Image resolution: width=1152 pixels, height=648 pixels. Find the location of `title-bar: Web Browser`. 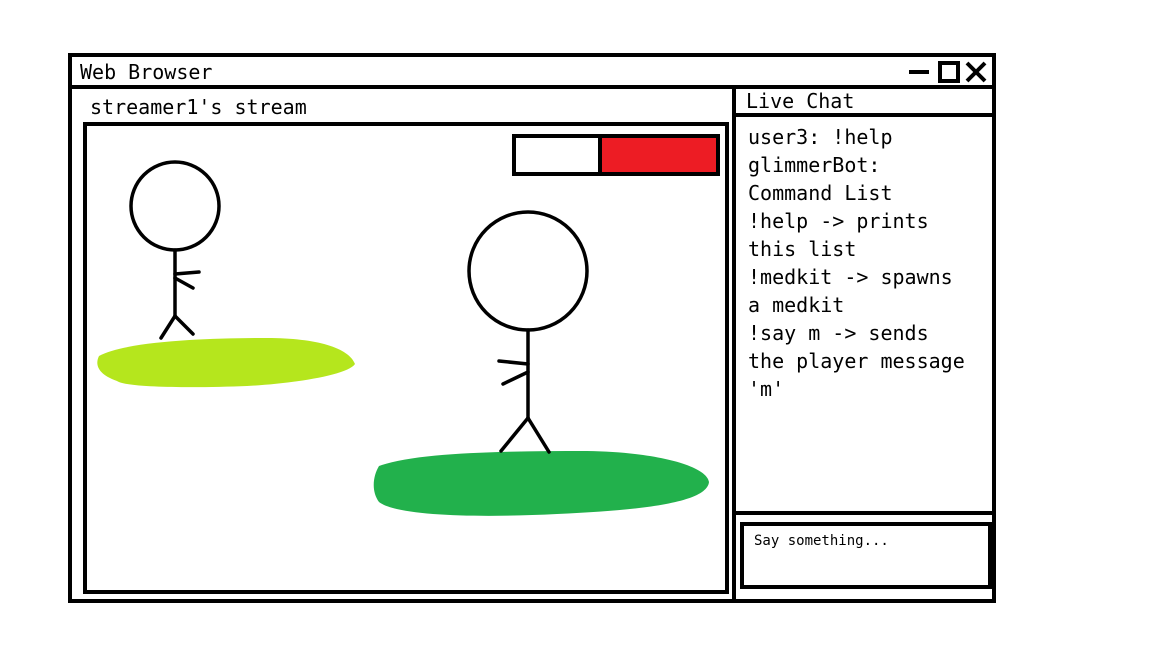

title-bar: Web Browser is located at coordinates (532, 73).